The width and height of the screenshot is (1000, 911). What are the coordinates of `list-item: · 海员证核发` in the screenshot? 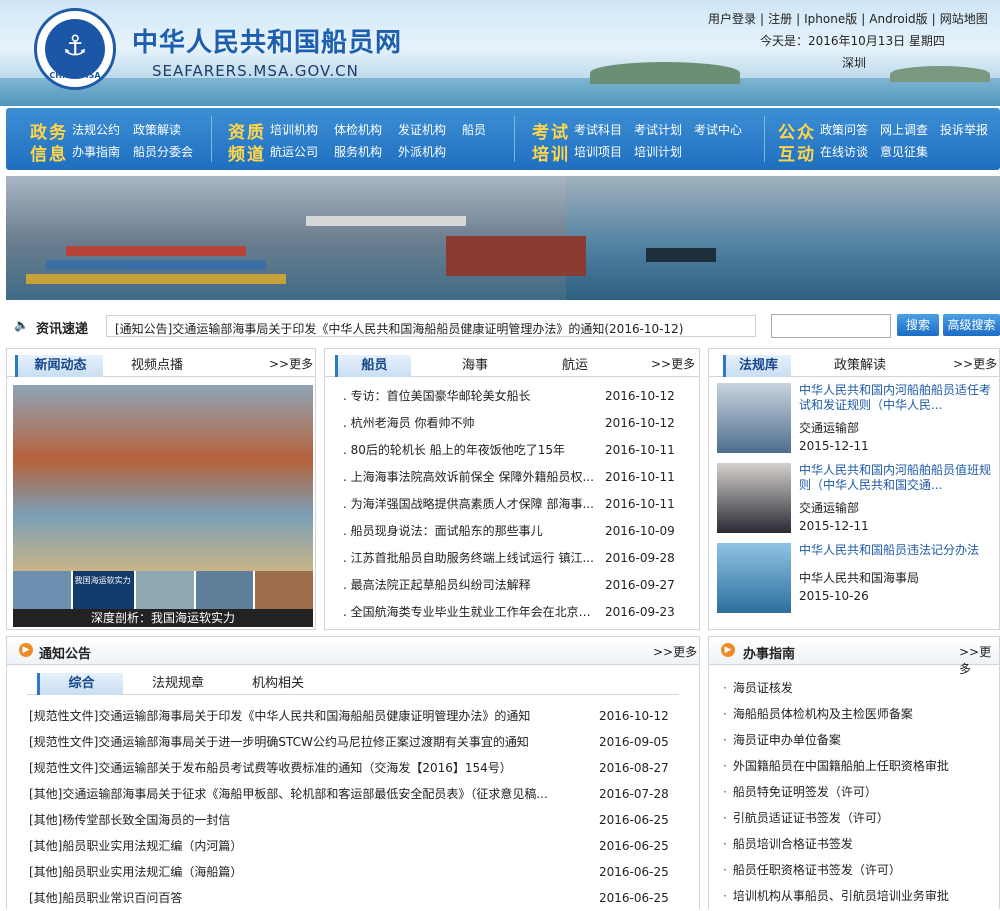 It's located at (859, 688).